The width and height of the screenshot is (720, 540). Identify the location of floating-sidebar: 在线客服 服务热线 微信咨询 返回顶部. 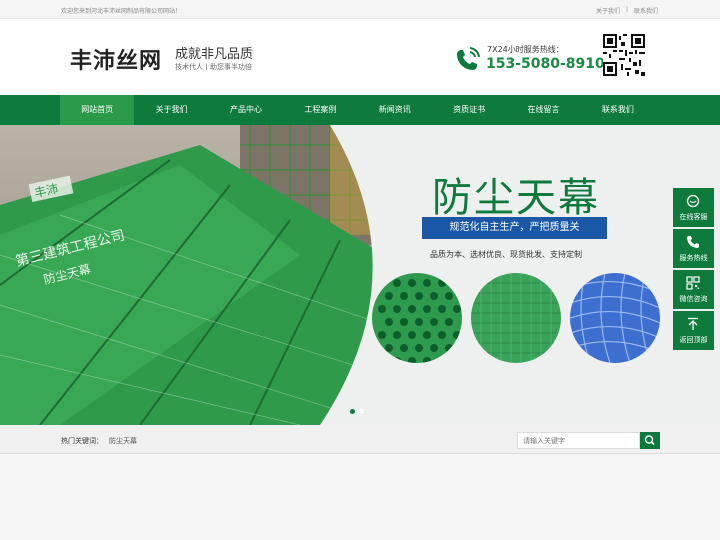
(693, 269).